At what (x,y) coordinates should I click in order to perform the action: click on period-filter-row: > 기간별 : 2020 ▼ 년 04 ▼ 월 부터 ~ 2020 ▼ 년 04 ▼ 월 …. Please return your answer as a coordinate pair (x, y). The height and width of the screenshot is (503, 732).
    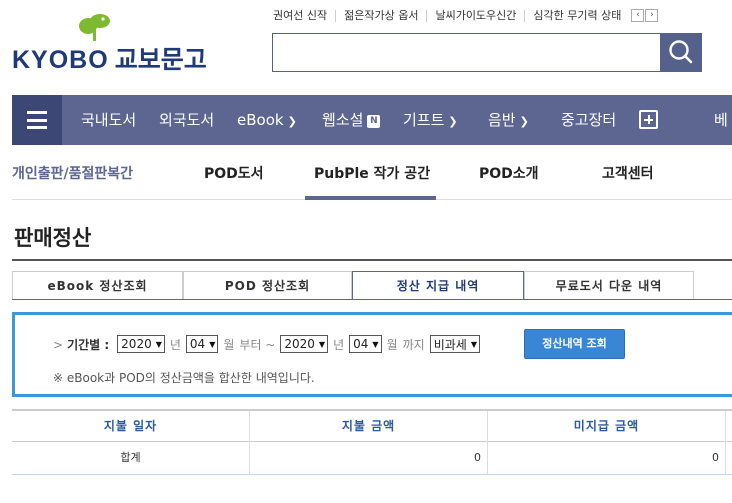
    Looking at the image, I should click on (266, 344).